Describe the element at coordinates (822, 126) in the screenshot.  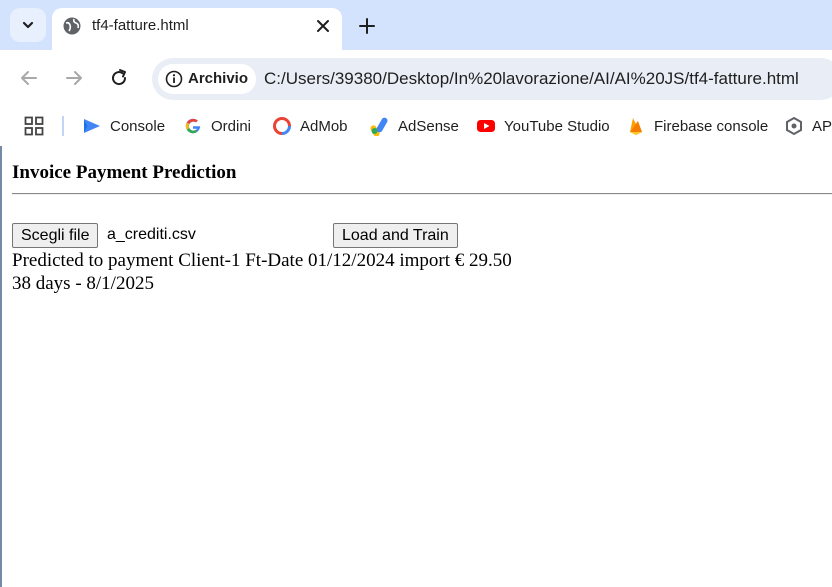
I see `bookmark-label: API` at that location.